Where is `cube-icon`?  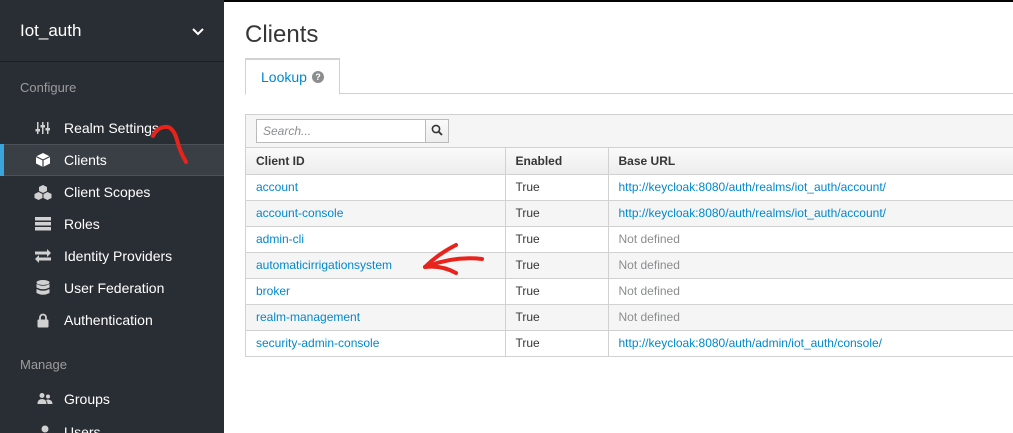 cube-icon is located at coordinates (43, 160).